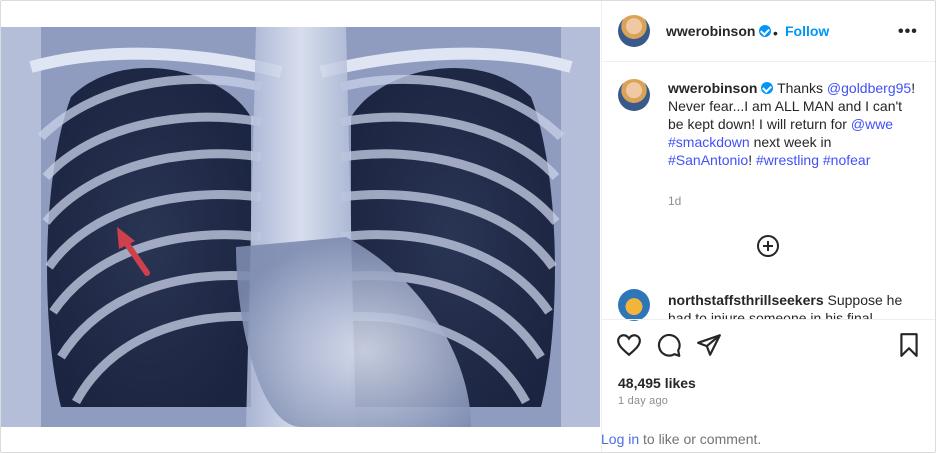 This screenshot has height=453, width=936. I want to click on username-text: wwerobinson, so click(710, 31).